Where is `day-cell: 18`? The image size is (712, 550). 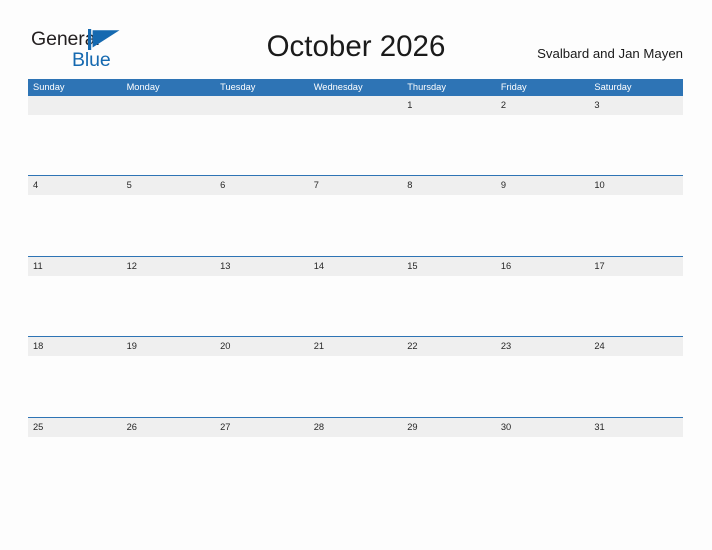
day-cell: 18 is located at coordinates (75, 377).